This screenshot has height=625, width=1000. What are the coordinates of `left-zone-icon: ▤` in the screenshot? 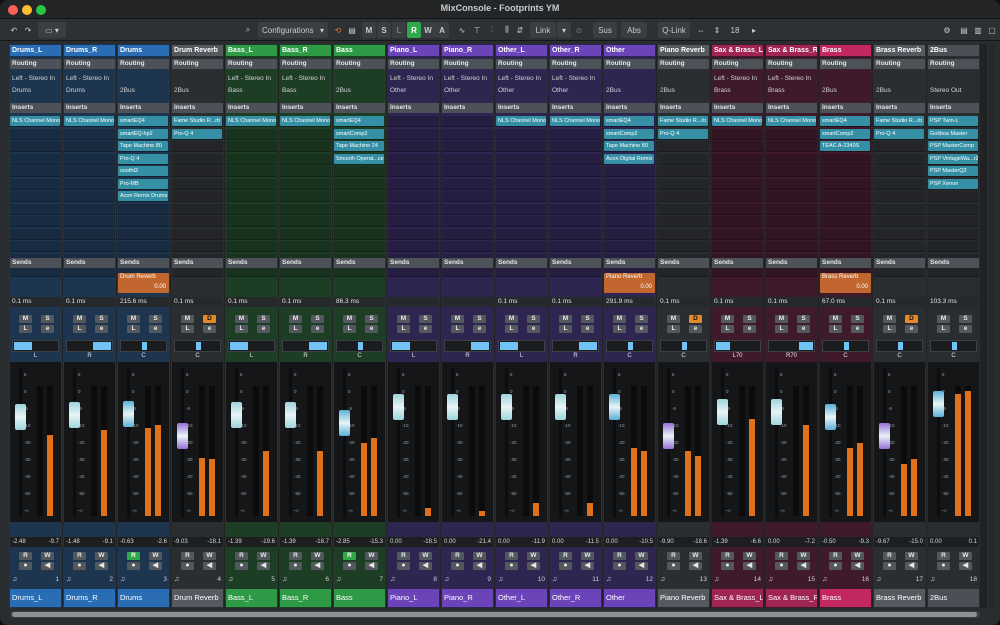 It's located at (964, 30).